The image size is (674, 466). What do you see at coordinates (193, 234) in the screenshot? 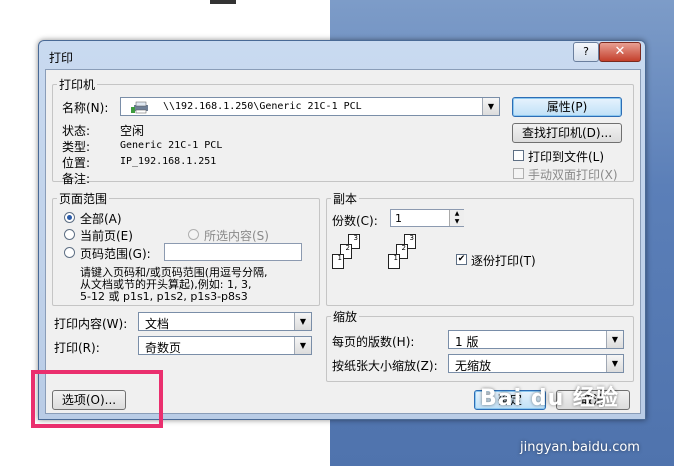
I see `range-selection-radio` at bounding box center [193, 234].